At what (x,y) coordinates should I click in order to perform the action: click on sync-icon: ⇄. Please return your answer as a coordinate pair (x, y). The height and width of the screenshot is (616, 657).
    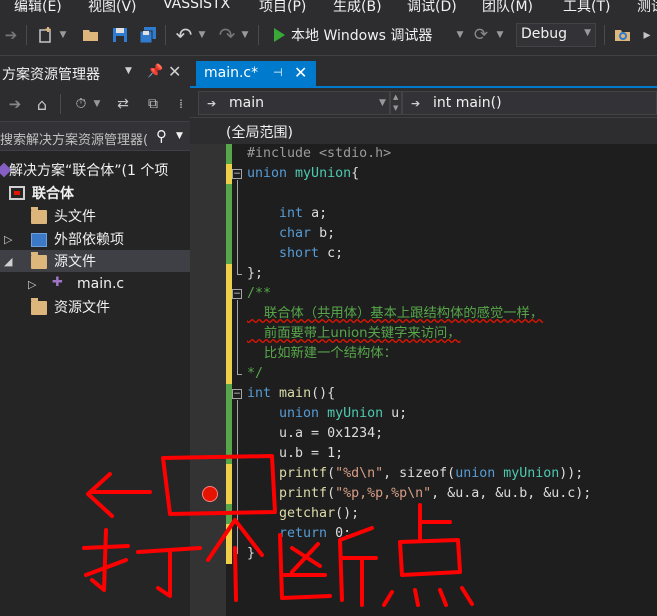
    Looking at the image, I should click on (123, 104).